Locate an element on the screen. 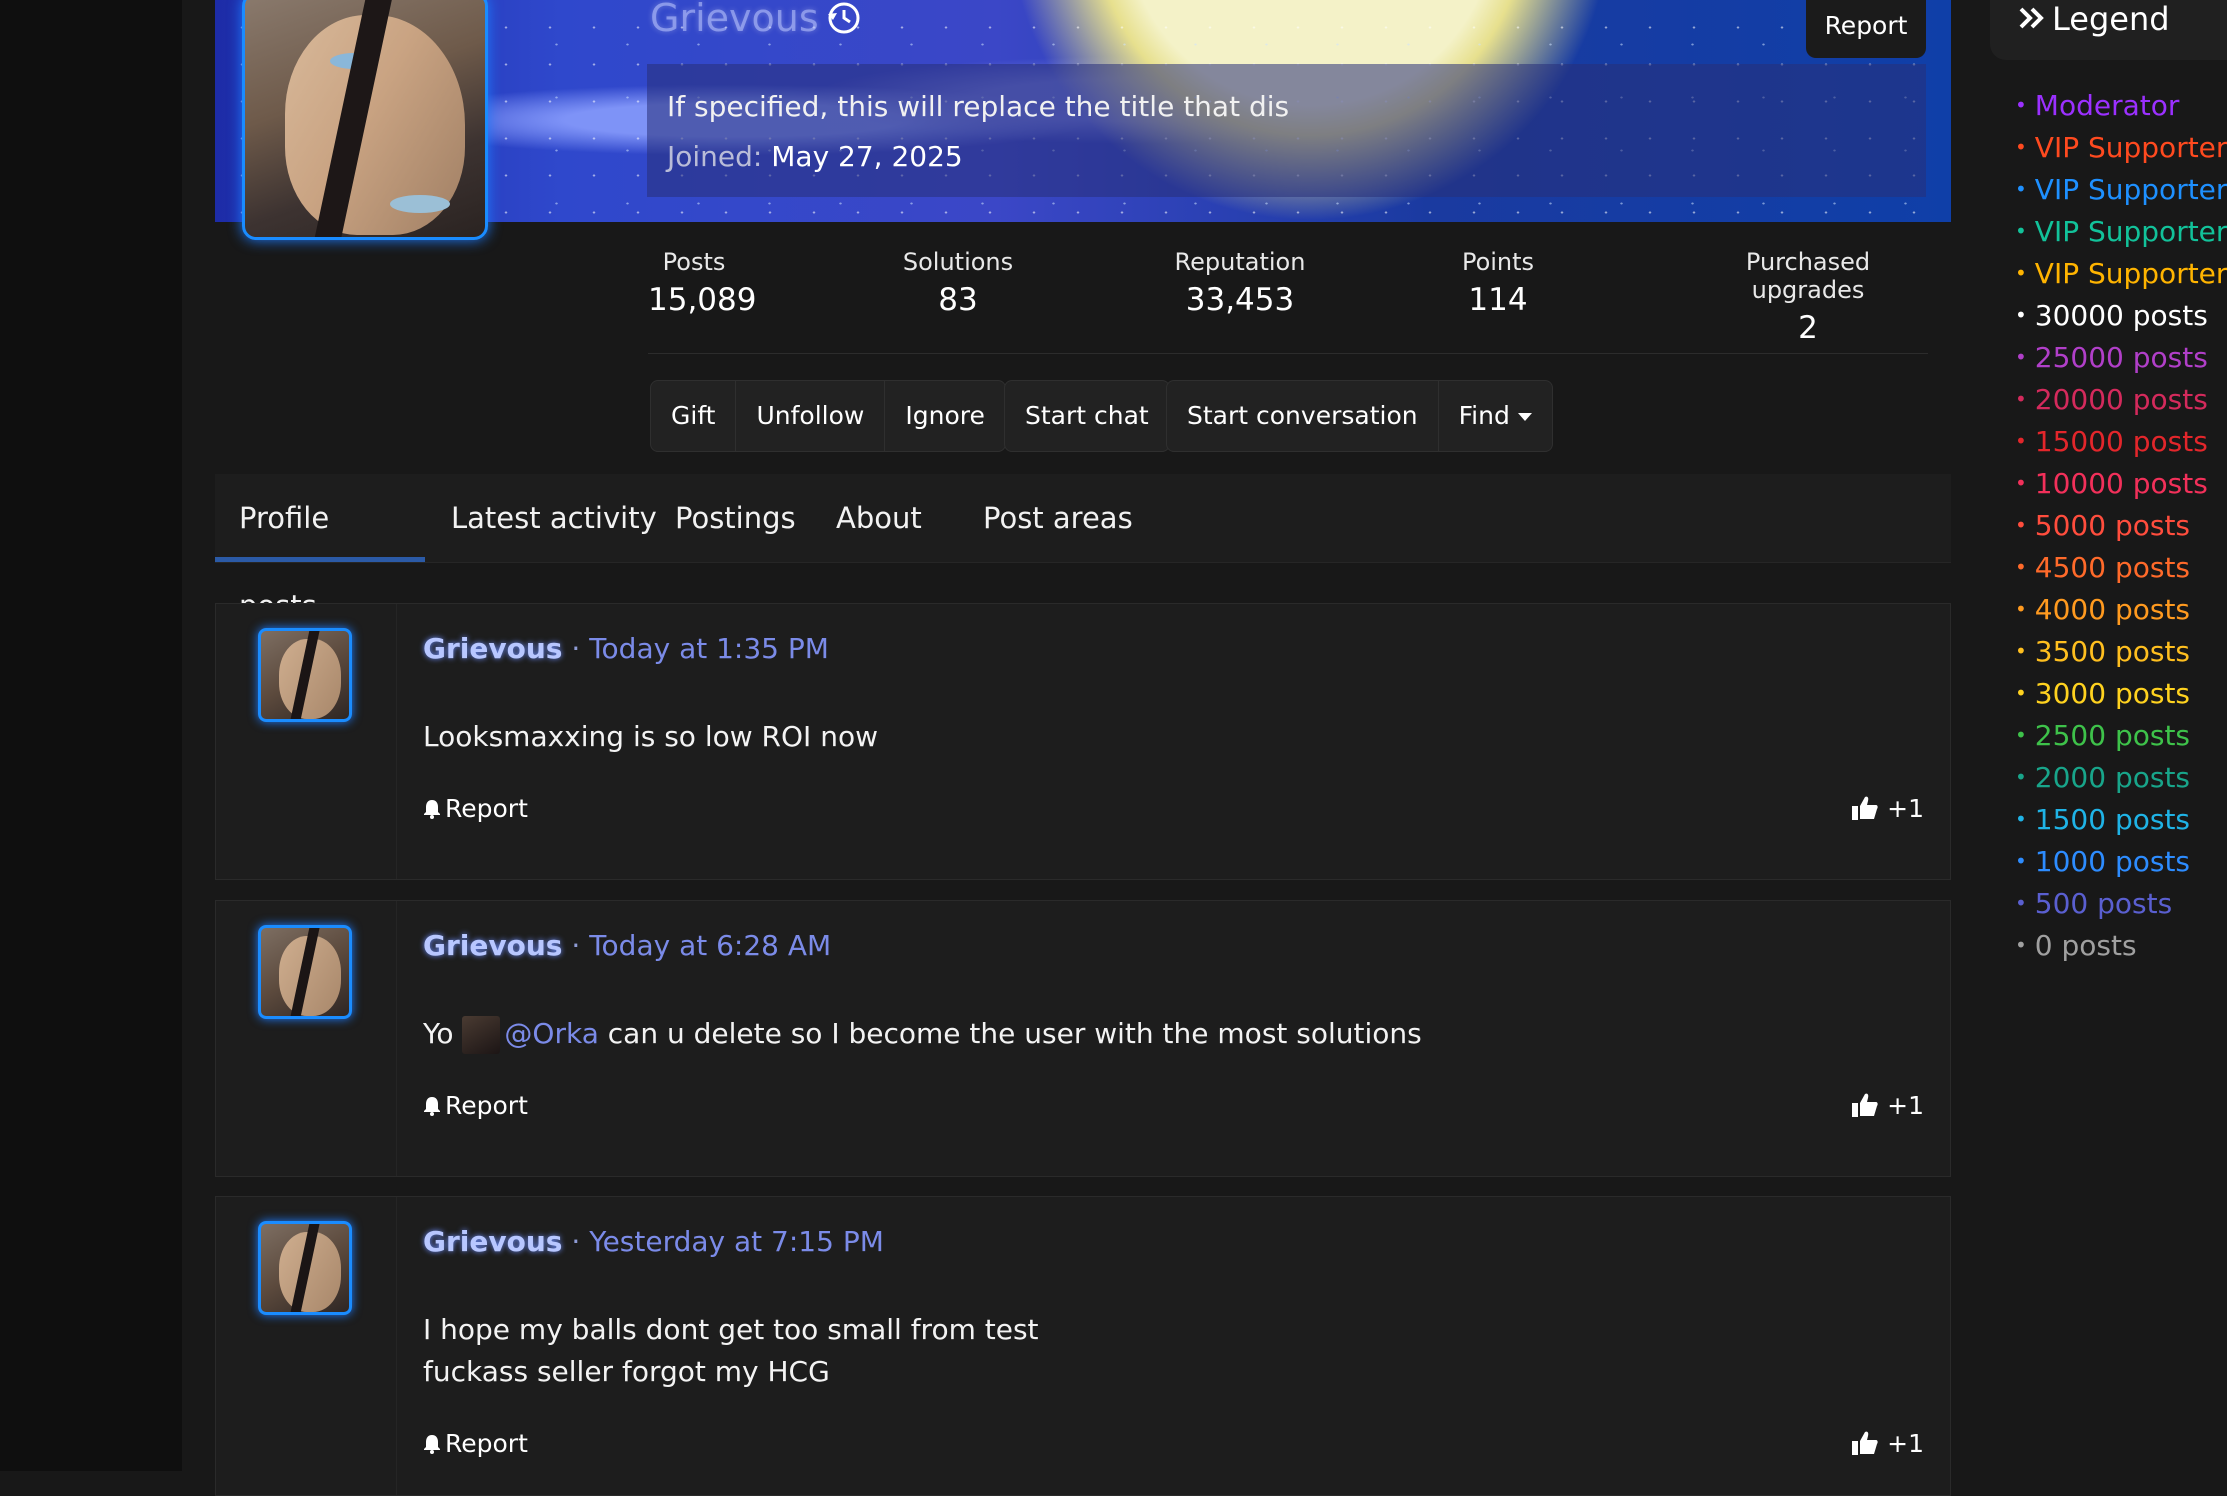 This screenshot has height=1496, width=2227. legend-item: • 30000 posts is located at coordinates (2121, 315).